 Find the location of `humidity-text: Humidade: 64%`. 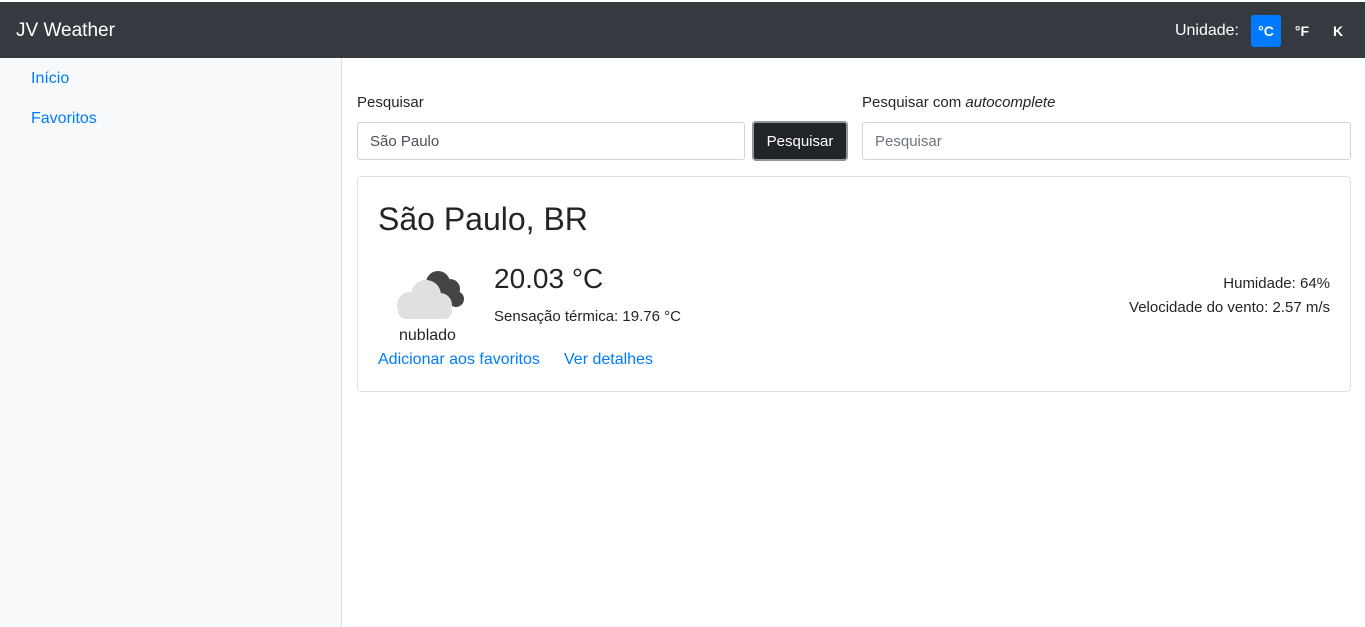

humidity-text: Humidade: 64% is located at coordinates (1276, 283).